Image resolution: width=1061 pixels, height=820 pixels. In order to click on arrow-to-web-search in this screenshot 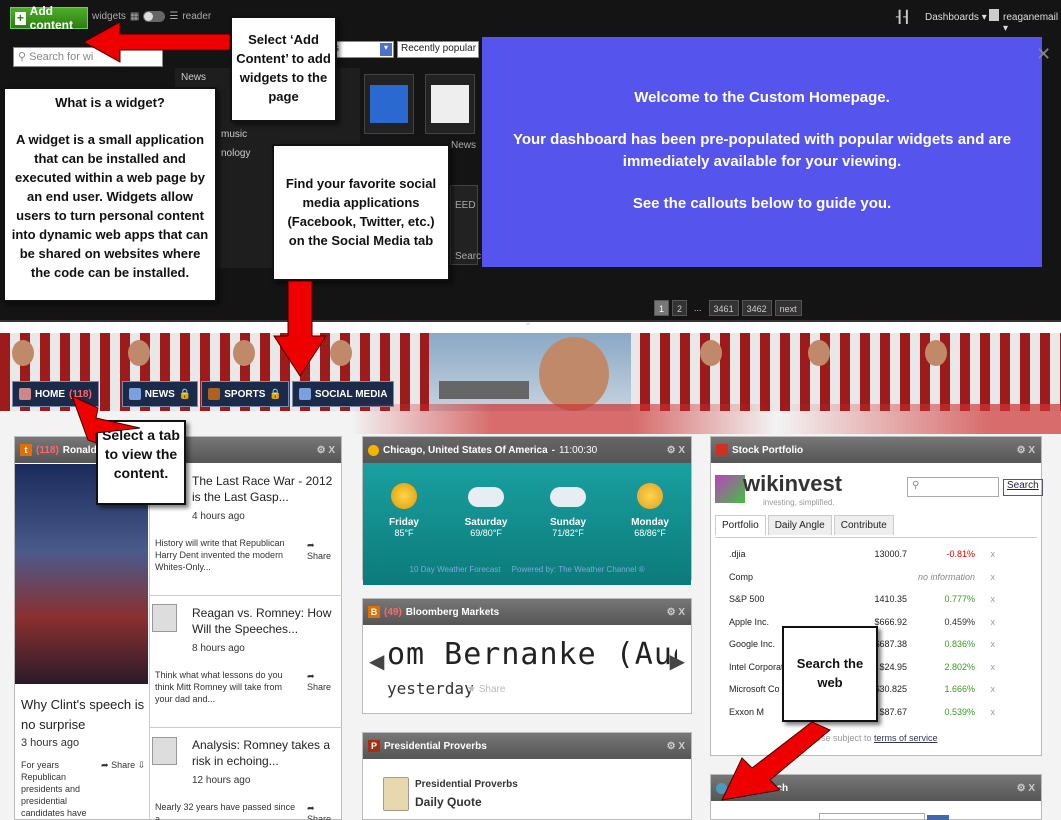, I will do `click(776, 761)`.